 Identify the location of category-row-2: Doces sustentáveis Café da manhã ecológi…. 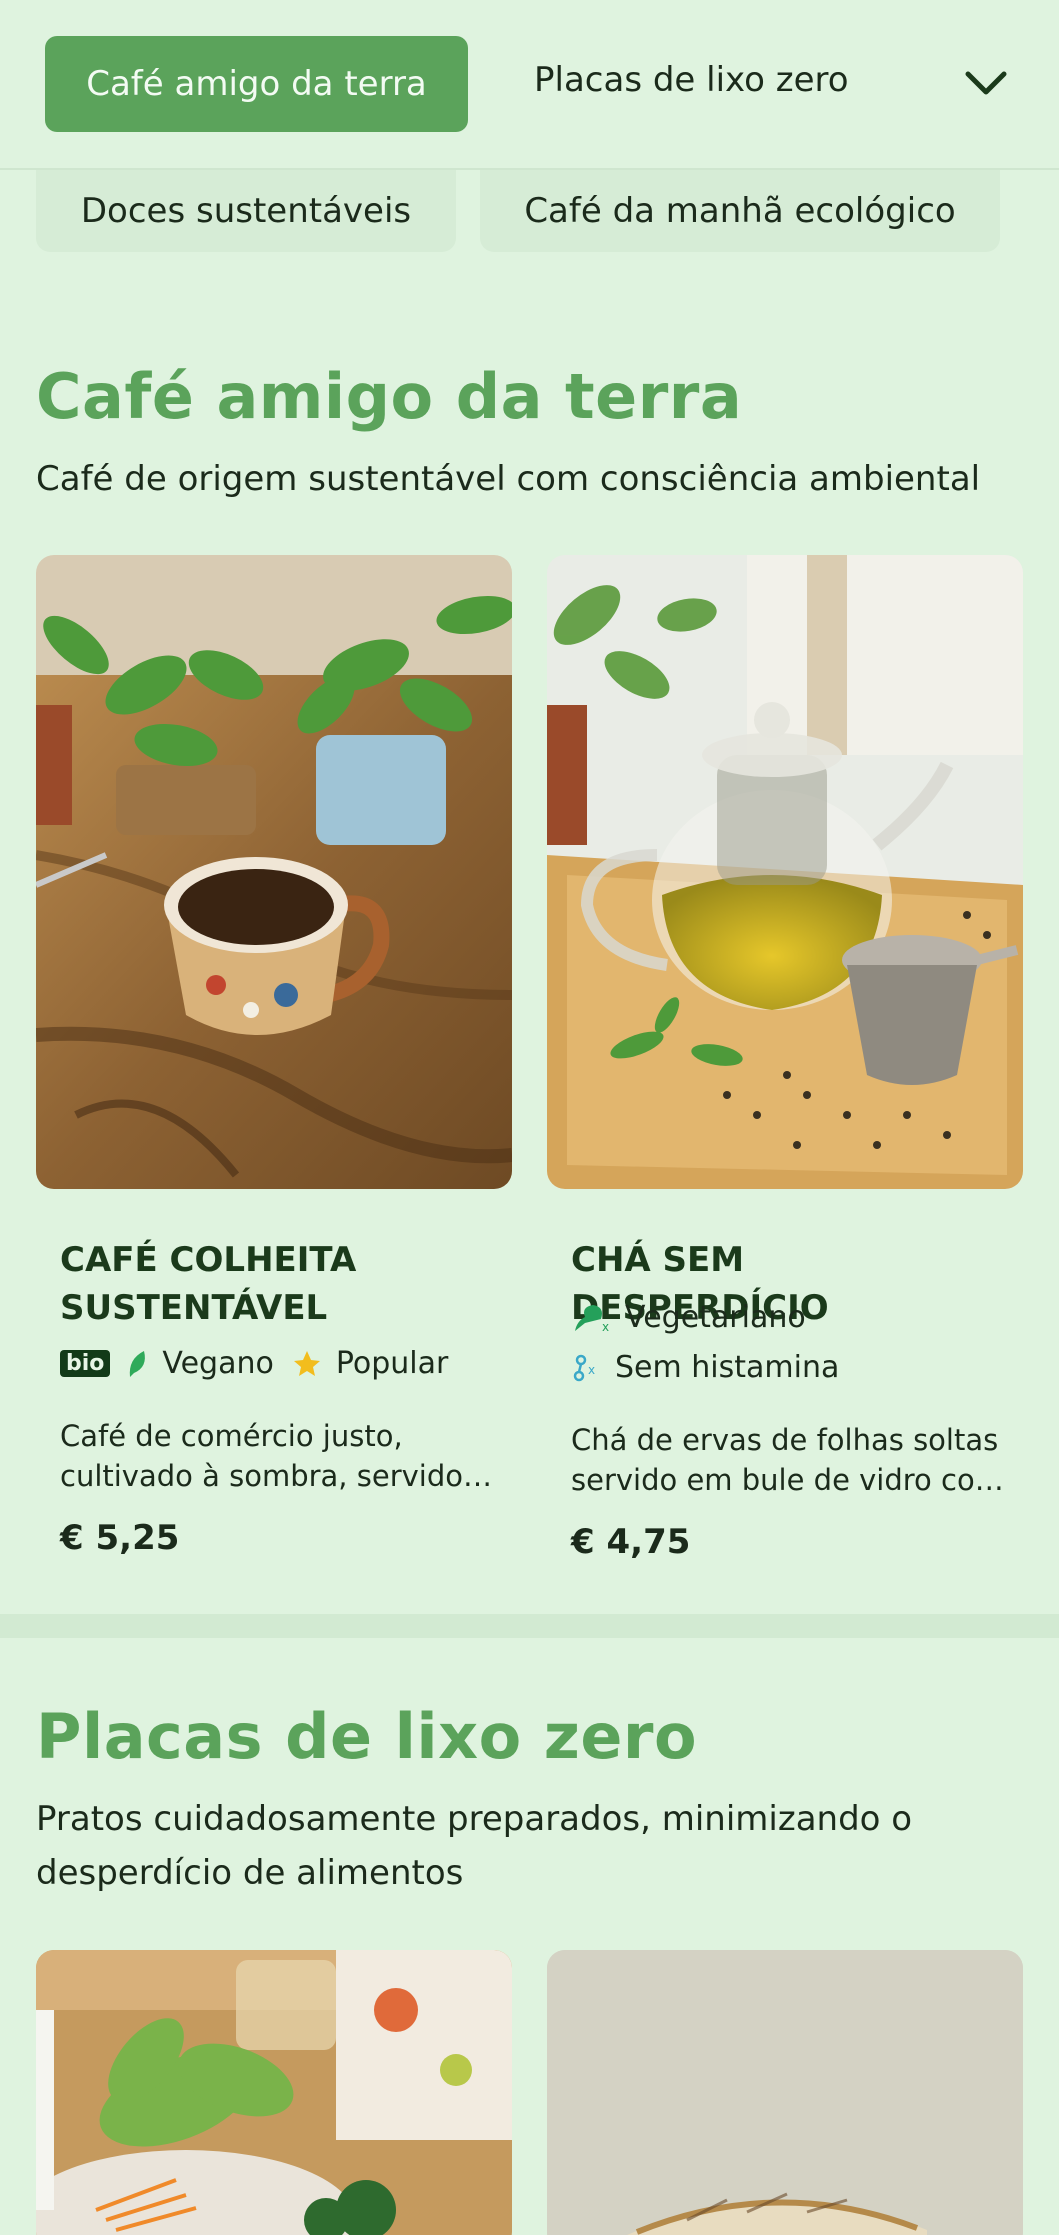
(529, 211).